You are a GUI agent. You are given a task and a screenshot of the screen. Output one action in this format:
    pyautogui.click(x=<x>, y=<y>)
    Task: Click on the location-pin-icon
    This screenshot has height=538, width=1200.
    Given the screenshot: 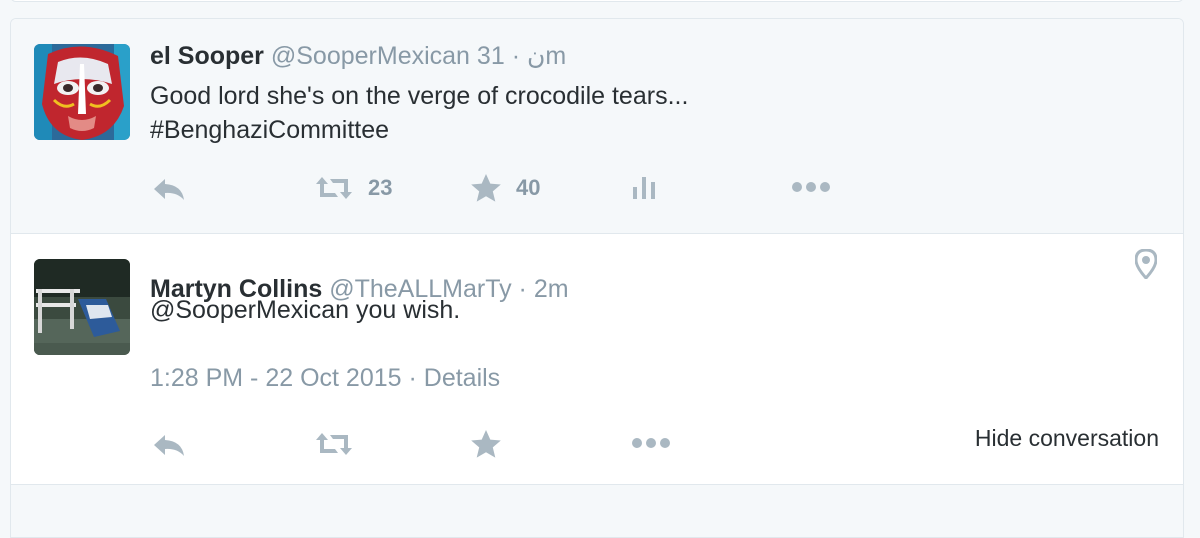 What is the action you would take?
    pyautogui.click(x=1146, y=266)
    